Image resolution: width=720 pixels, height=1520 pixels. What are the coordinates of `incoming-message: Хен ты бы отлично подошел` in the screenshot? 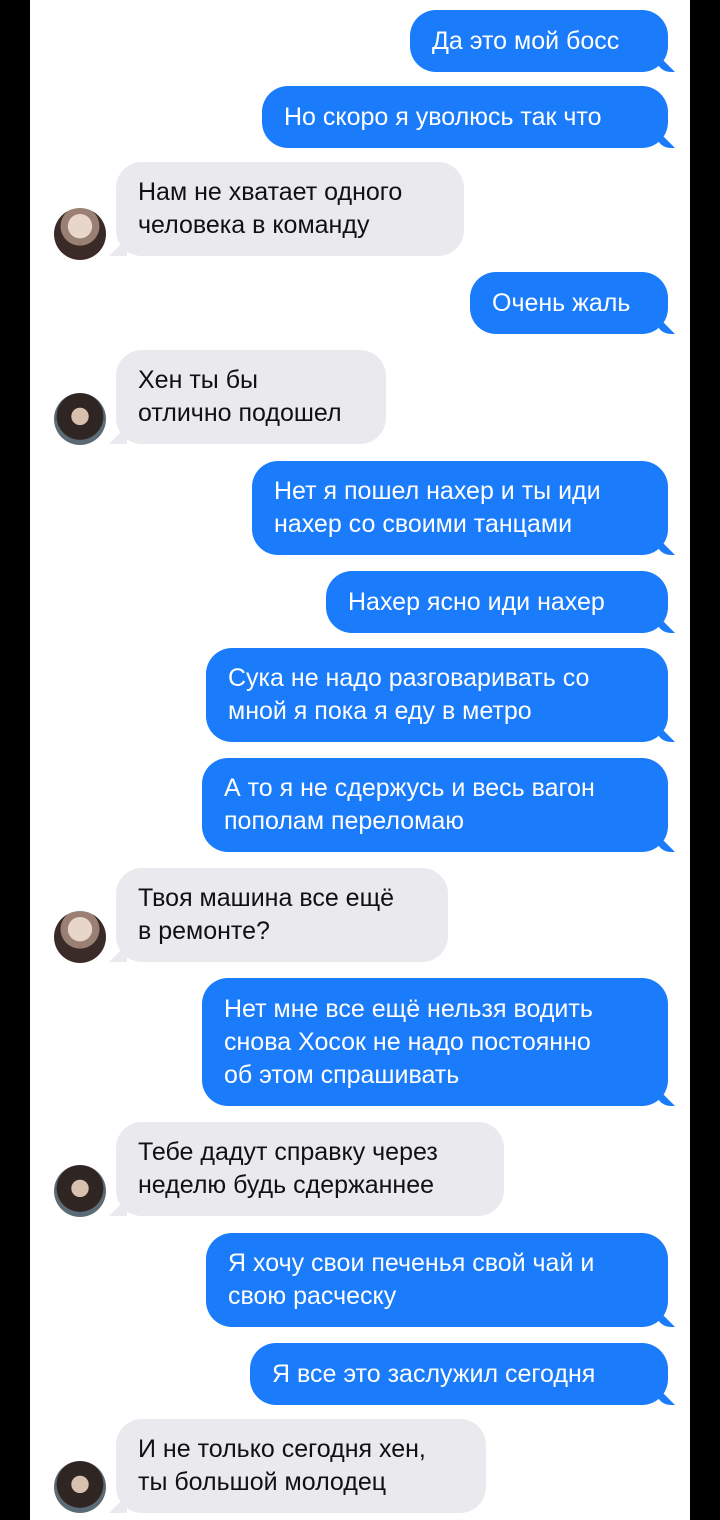 It's located at (251, 397).